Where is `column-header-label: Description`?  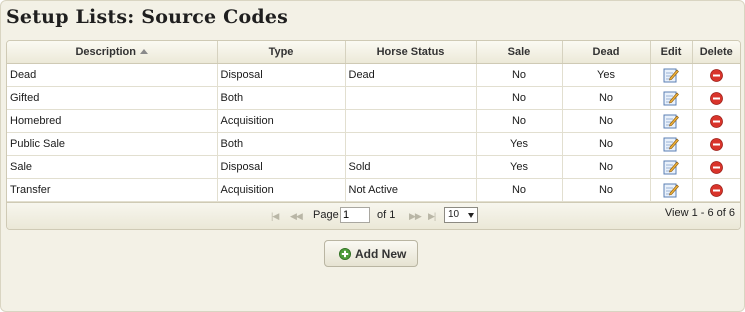
column-header-label: Description is located at coordinates (105, 52).